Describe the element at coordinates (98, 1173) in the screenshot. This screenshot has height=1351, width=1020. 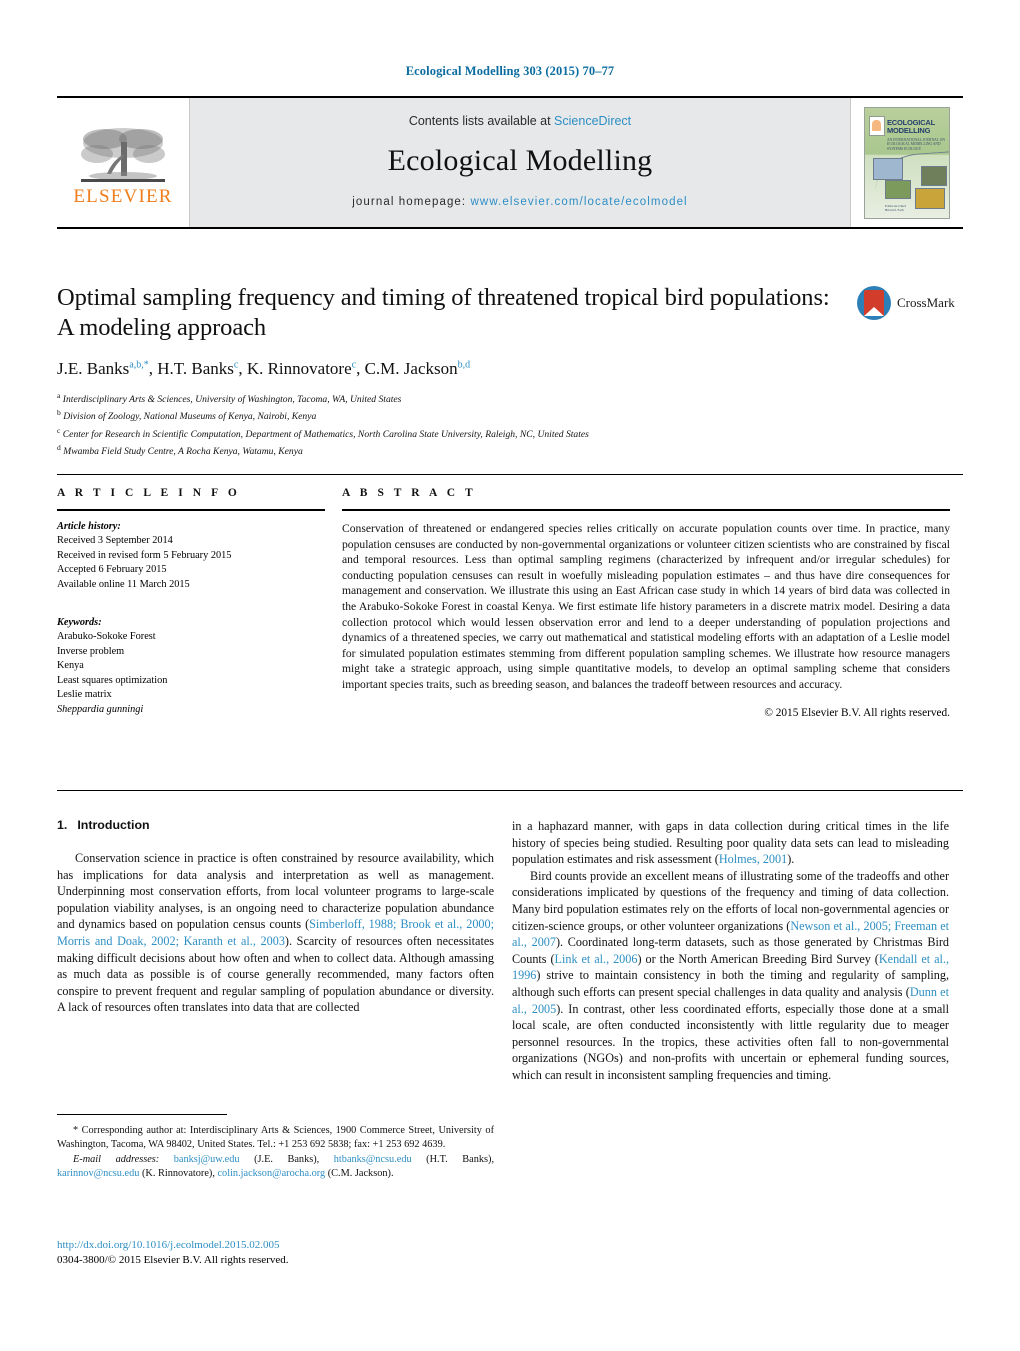
I see `email-link-2: karinnov@ncsu.edu` at that location.